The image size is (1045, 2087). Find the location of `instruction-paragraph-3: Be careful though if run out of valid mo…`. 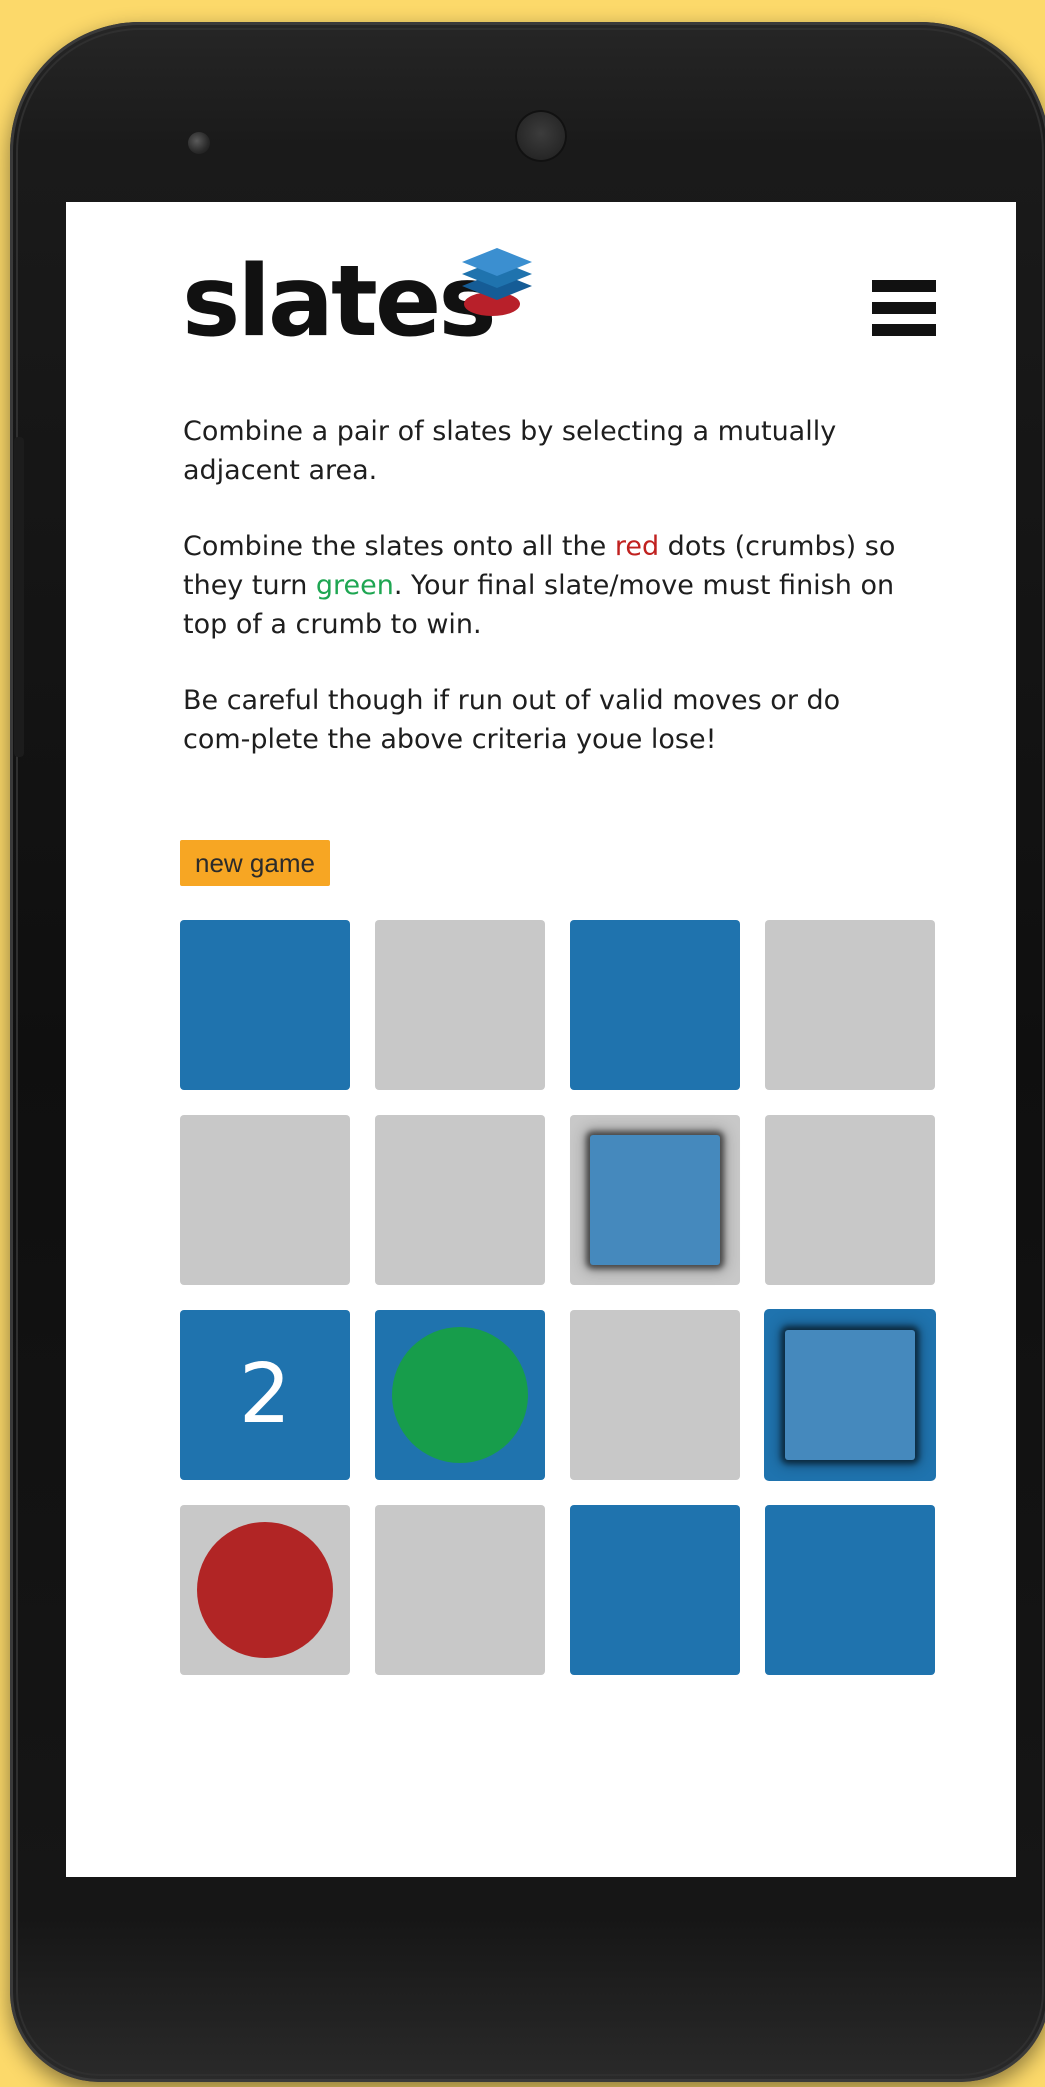

instruction-paragraph-3: Be careful though if run out of valid mo… is located at coordinates (512, 720).